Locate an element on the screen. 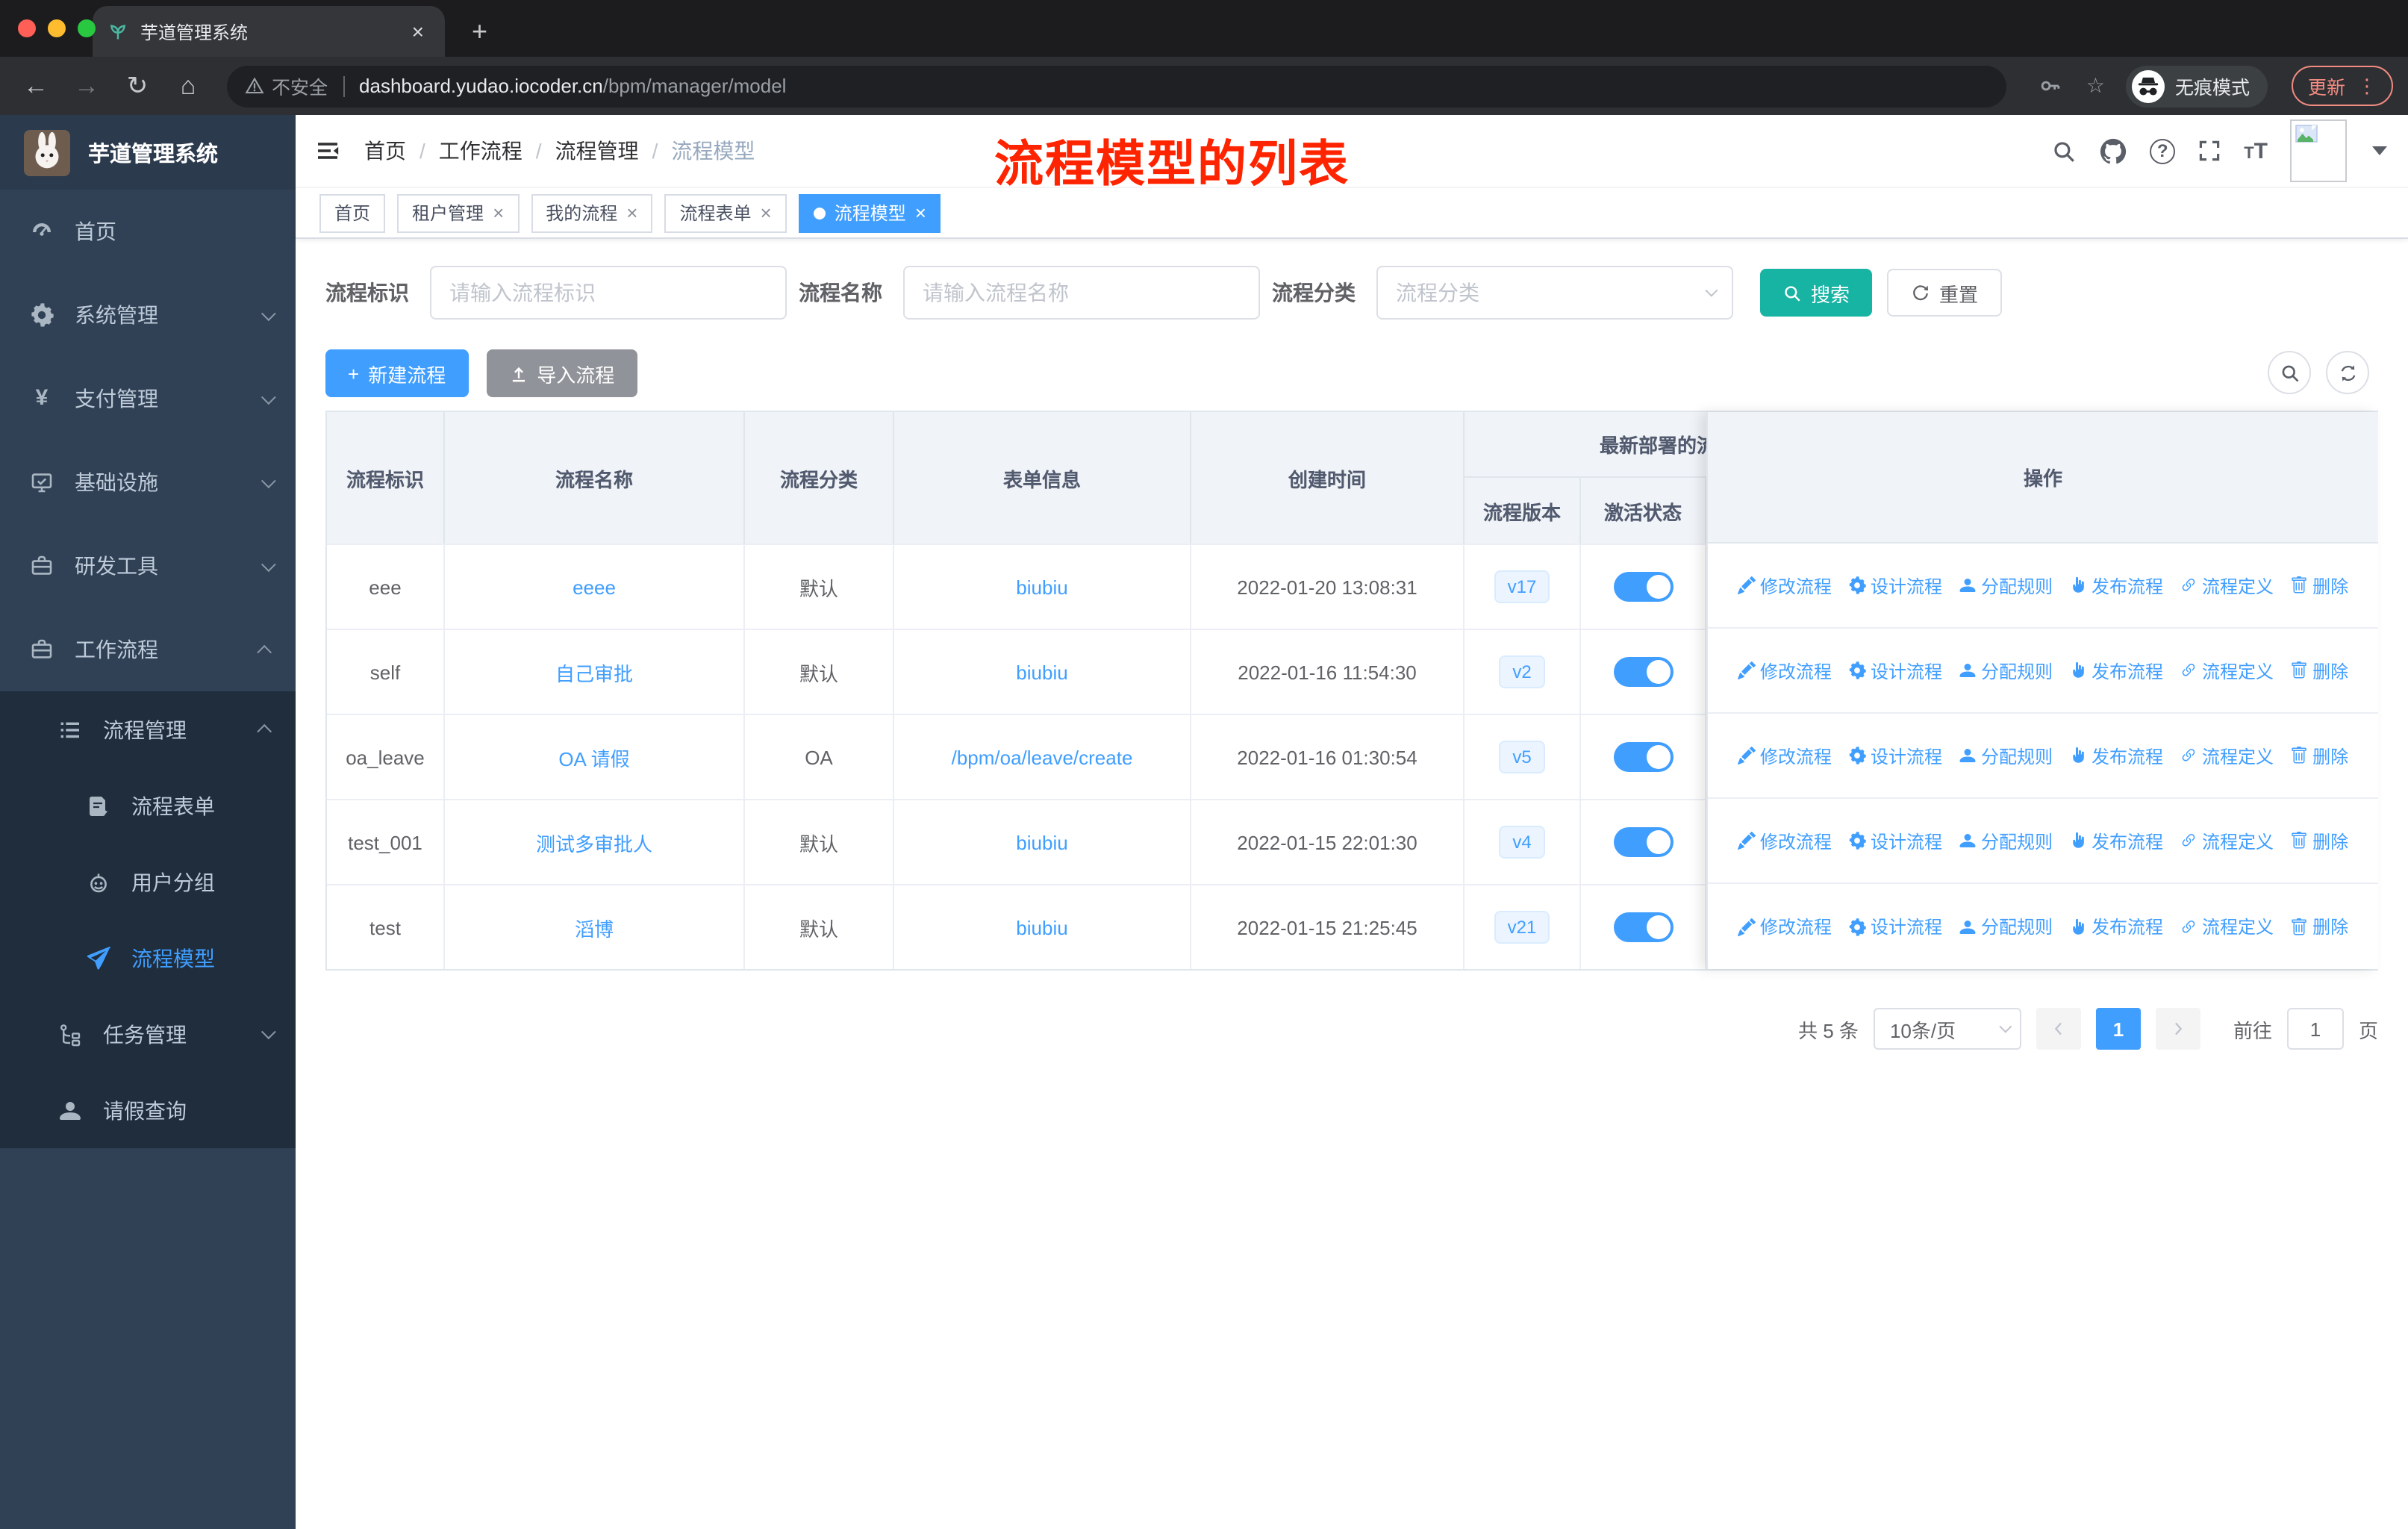 The width and height of the screenshot is (2408, 1529). search-button: 搜索 is located at coordinates (1816, 293).